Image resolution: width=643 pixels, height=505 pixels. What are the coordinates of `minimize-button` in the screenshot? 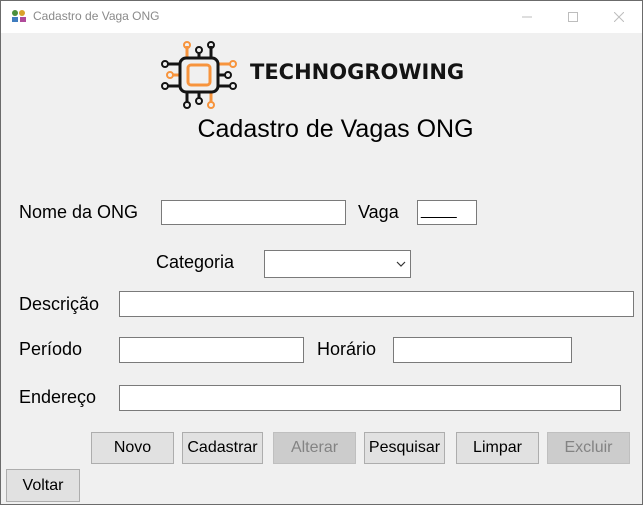 It's located at (527, 17).